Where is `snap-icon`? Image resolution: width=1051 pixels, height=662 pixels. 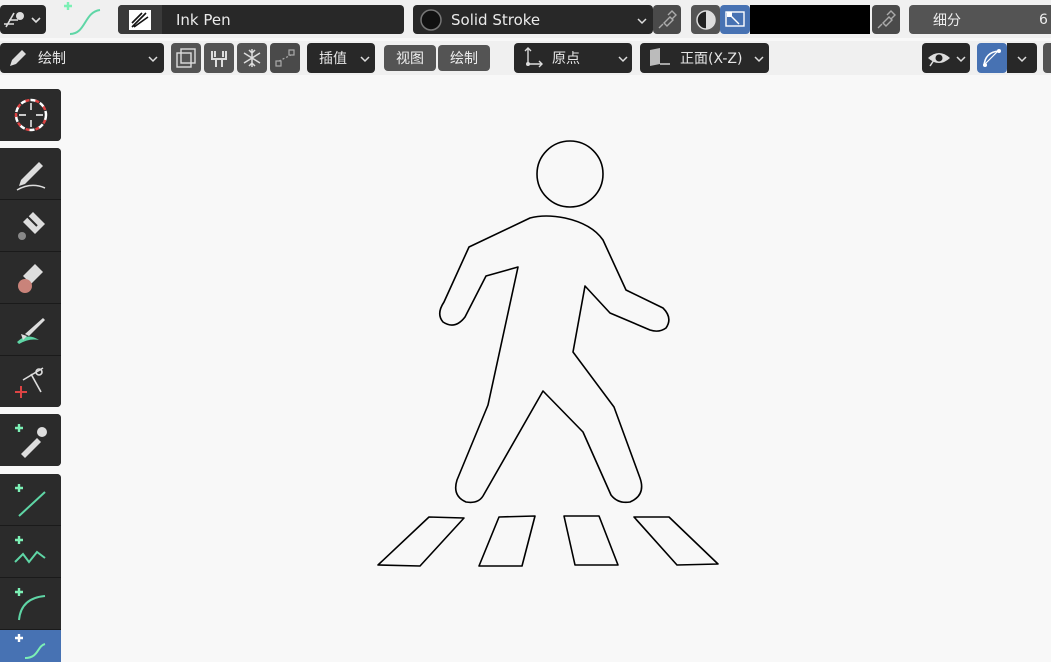 snap-icon is located at coordinates (219, 59).